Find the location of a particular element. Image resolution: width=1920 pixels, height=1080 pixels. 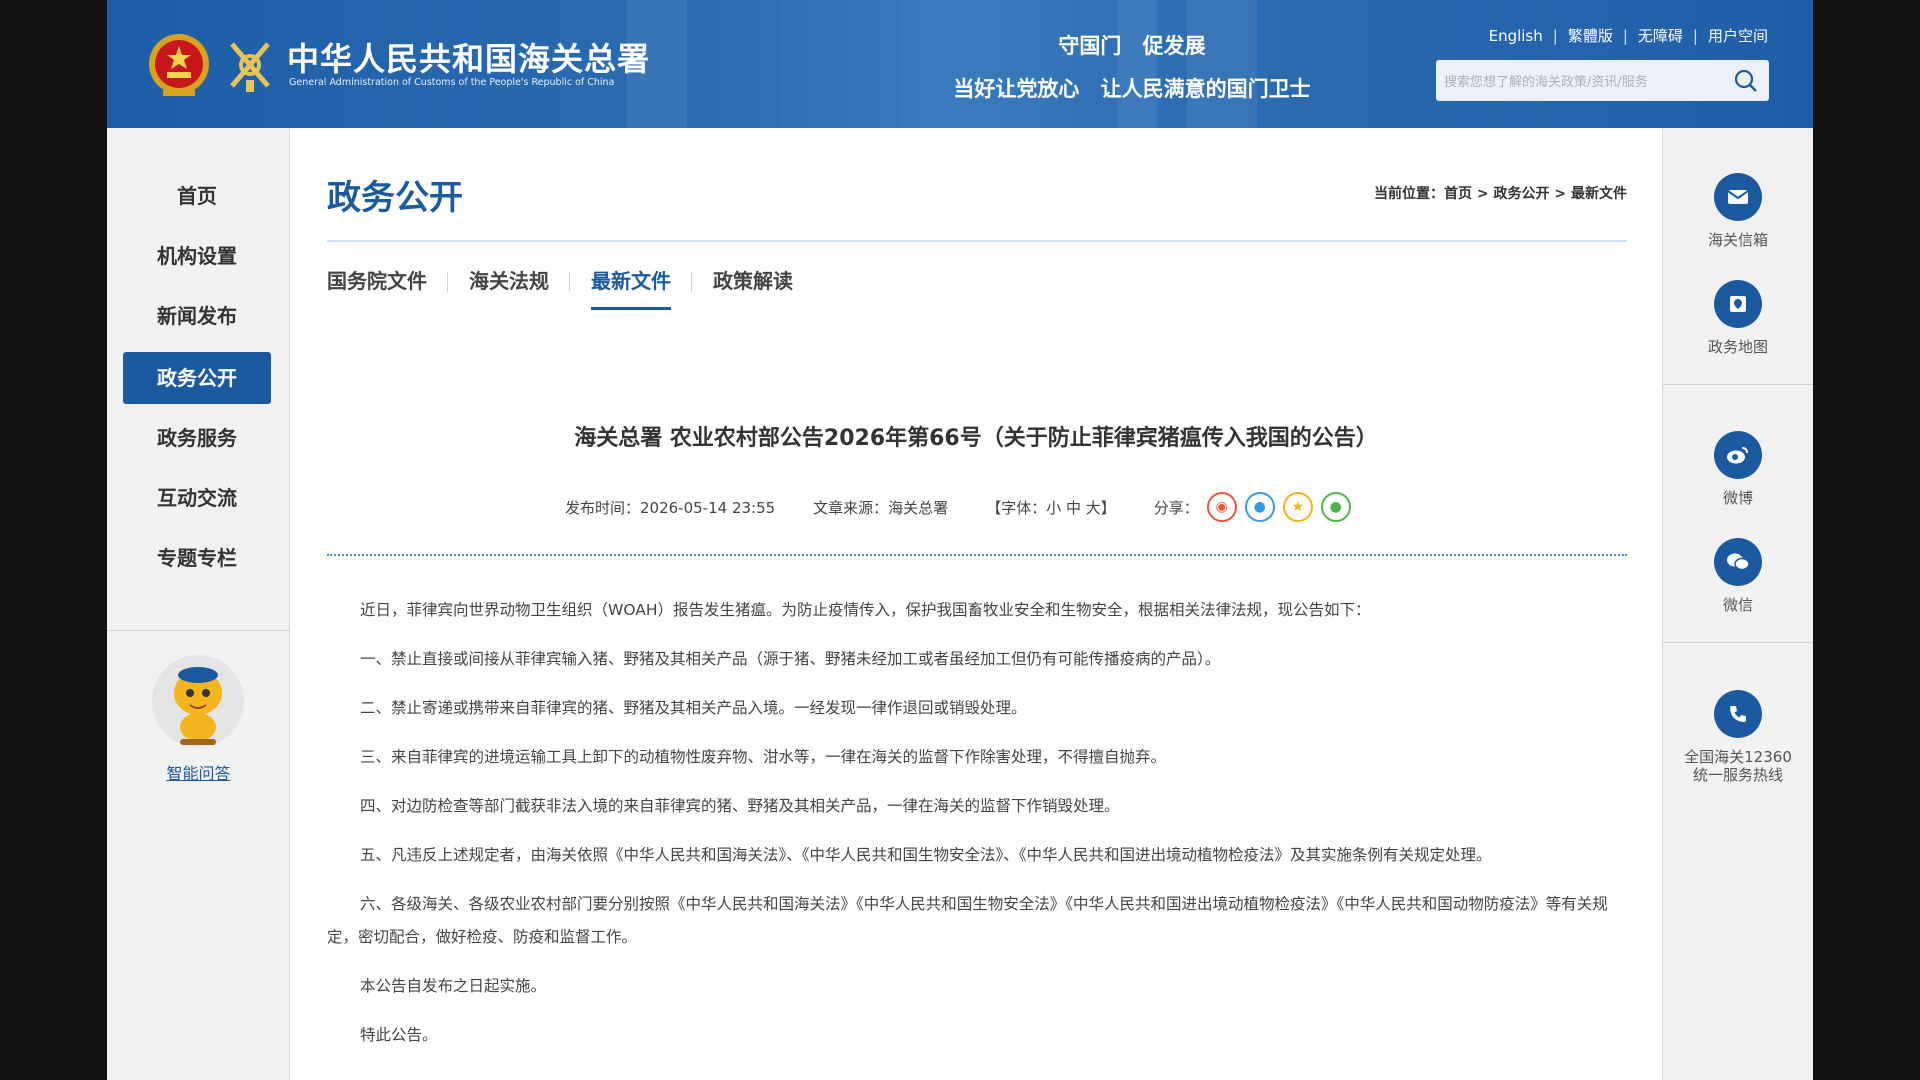

tab-bar: 国务院文件 海关法规 最新文件 政策解读 is located at coordinates (570, 288).